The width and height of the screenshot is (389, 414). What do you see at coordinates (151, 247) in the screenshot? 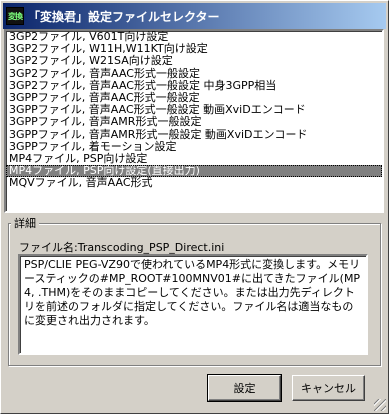
I see `filename-value: Transcoding_PSP_Direct.ini` at bounding box center [151, 247].